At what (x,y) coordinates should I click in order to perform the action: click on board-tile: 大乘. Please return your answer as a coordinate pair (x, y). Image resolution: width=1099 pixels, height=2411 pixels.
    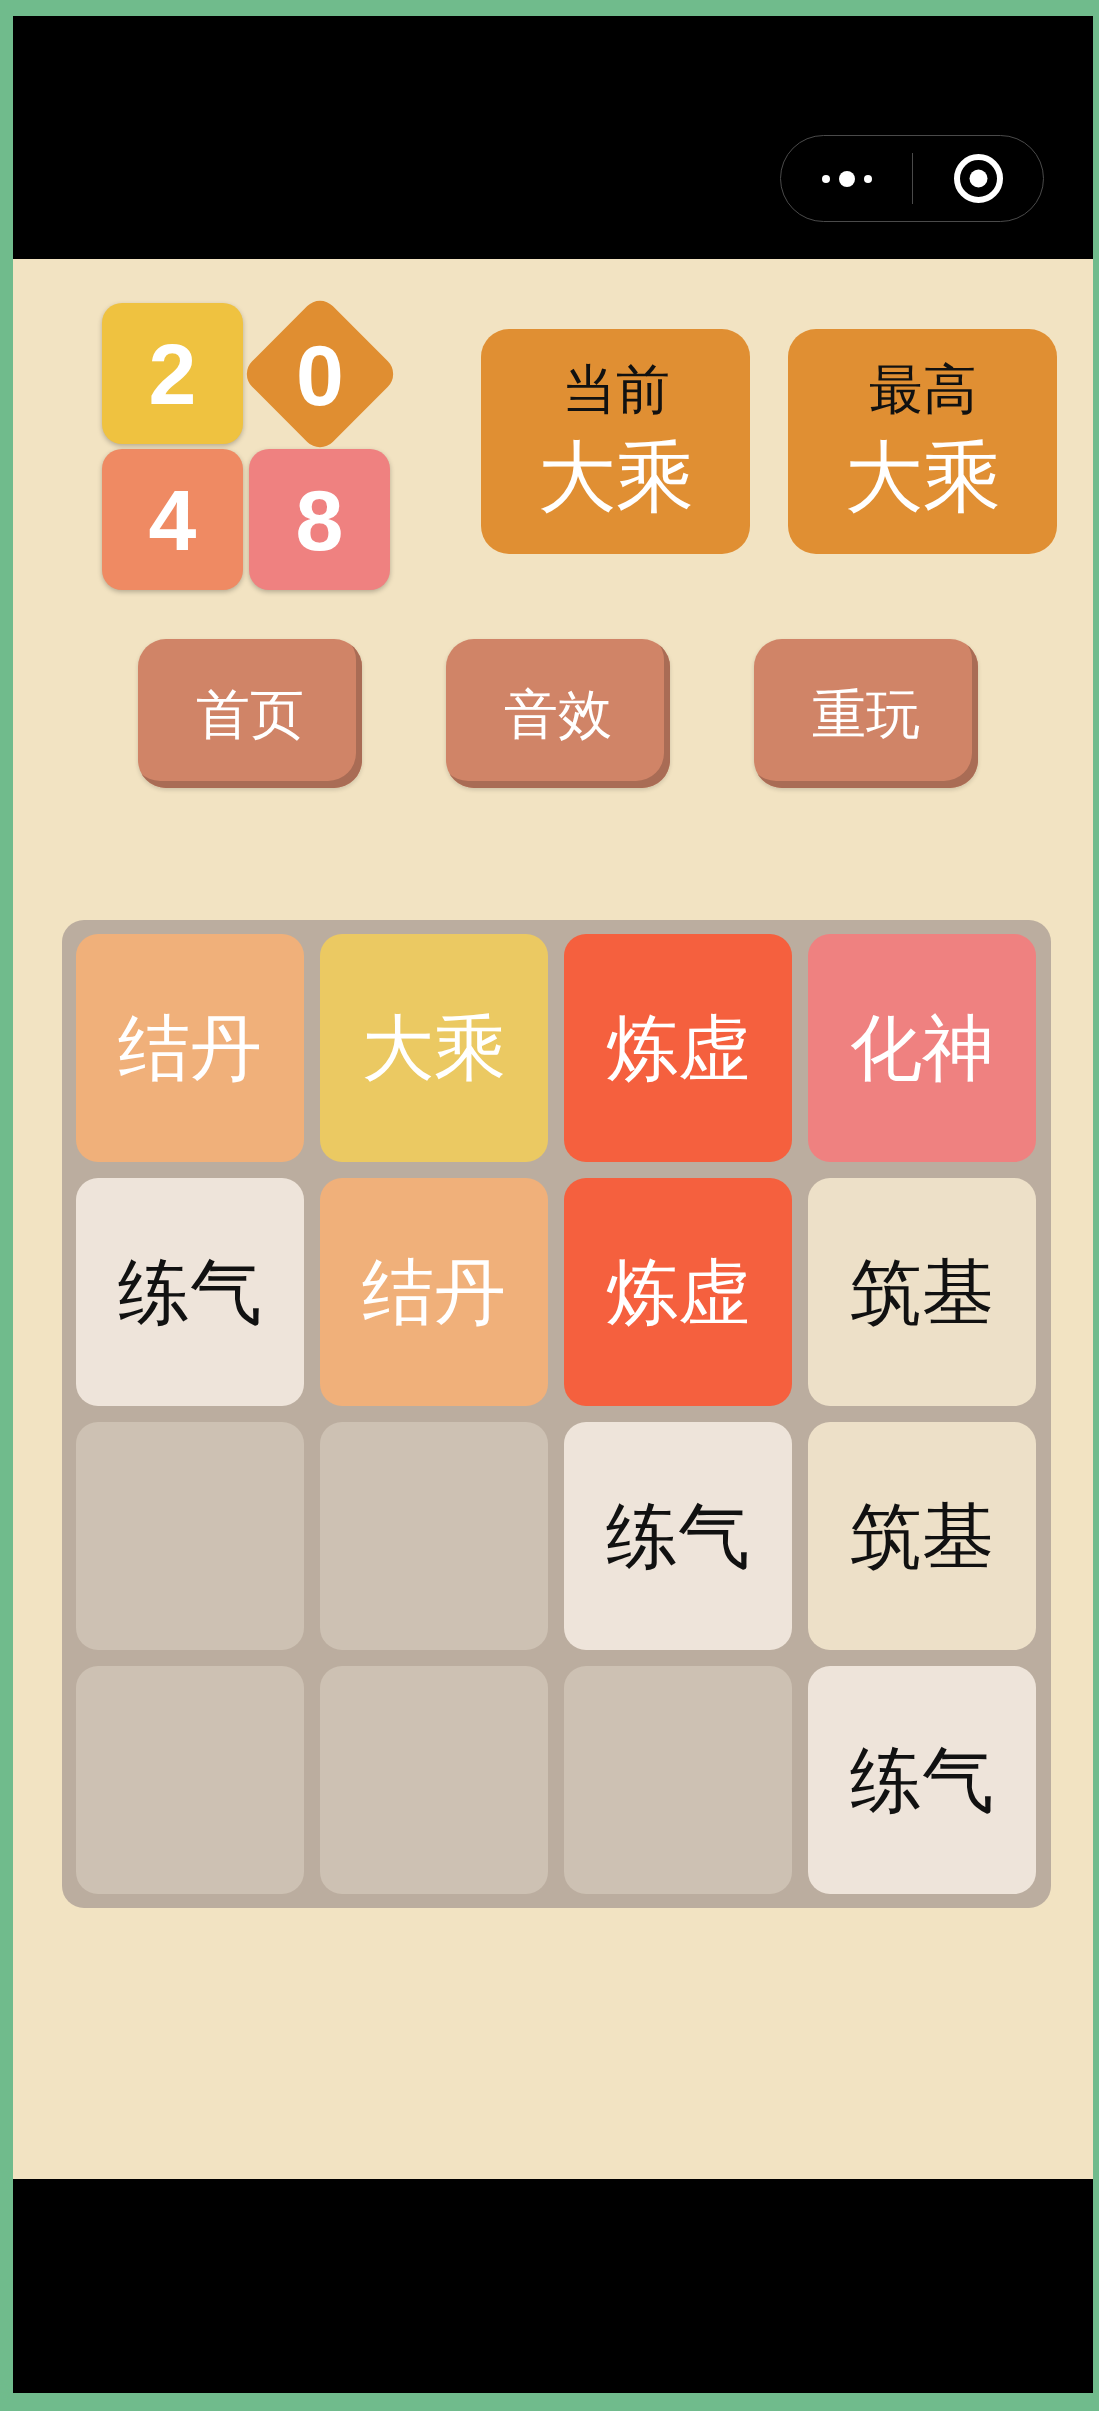
    Looking at the image, I should click on (434, 1048).